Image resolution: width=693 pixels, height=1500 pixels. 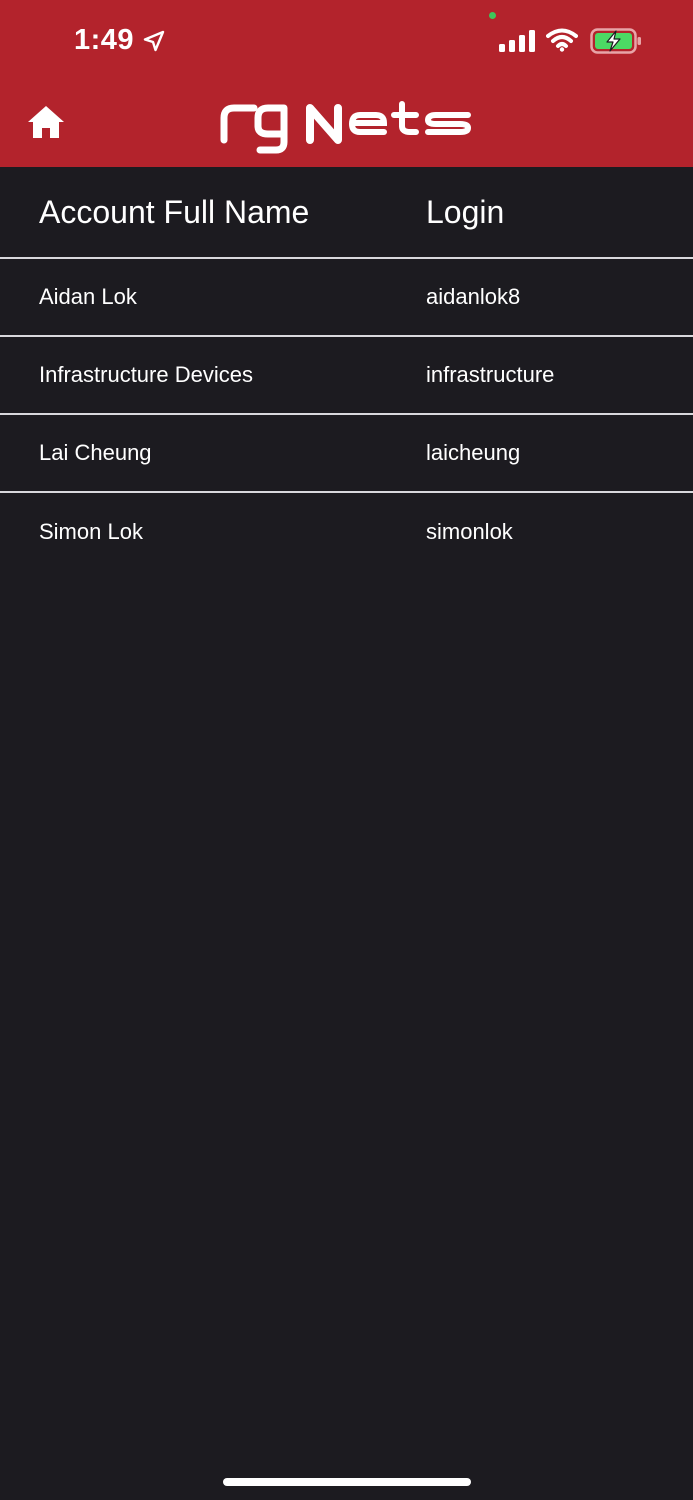 I want to click on battery-charging-icon, so click(x=615, y=41).